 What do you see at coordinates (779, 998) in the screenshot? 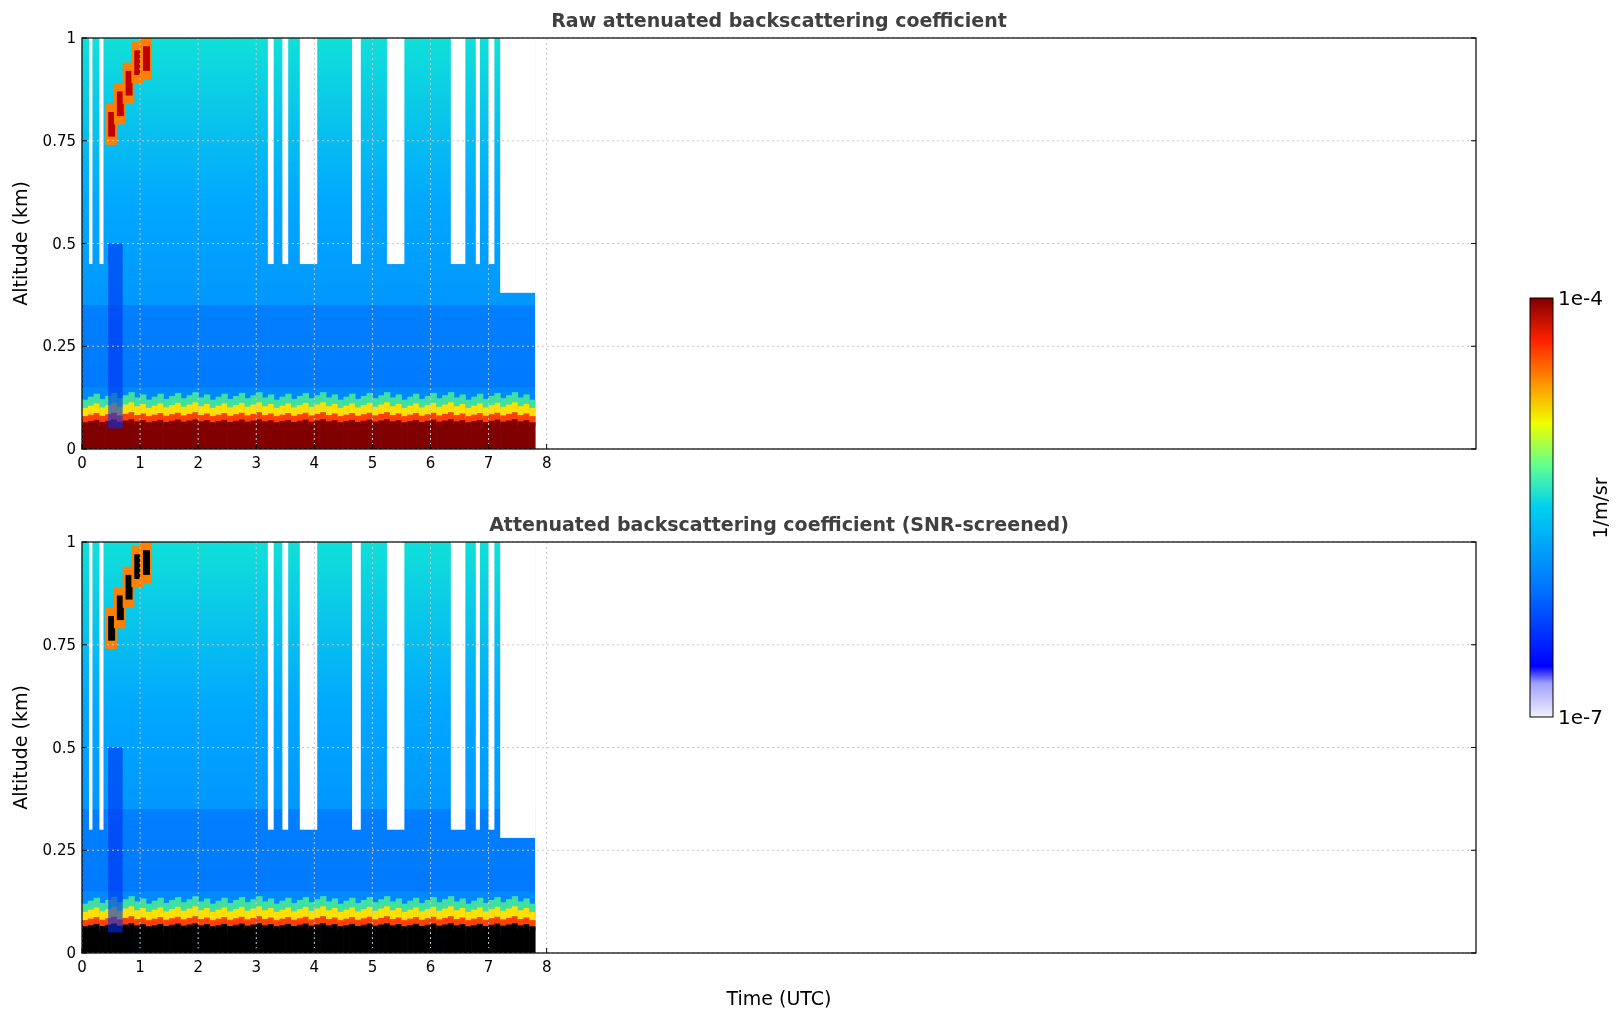
I see `x-axis-label: Time (UTC)` at bounding box center [779, 998].